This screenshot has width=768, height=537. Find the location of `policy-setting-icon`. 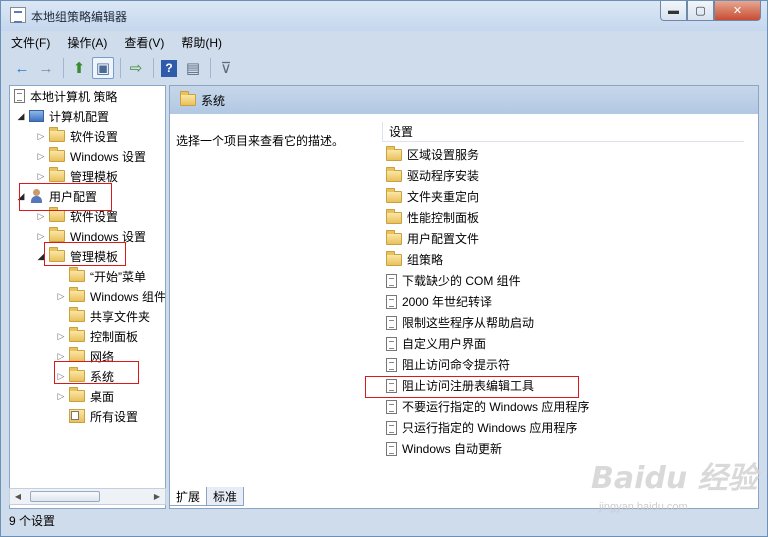

policy-setting-icon is located at coordinates (391, 322).